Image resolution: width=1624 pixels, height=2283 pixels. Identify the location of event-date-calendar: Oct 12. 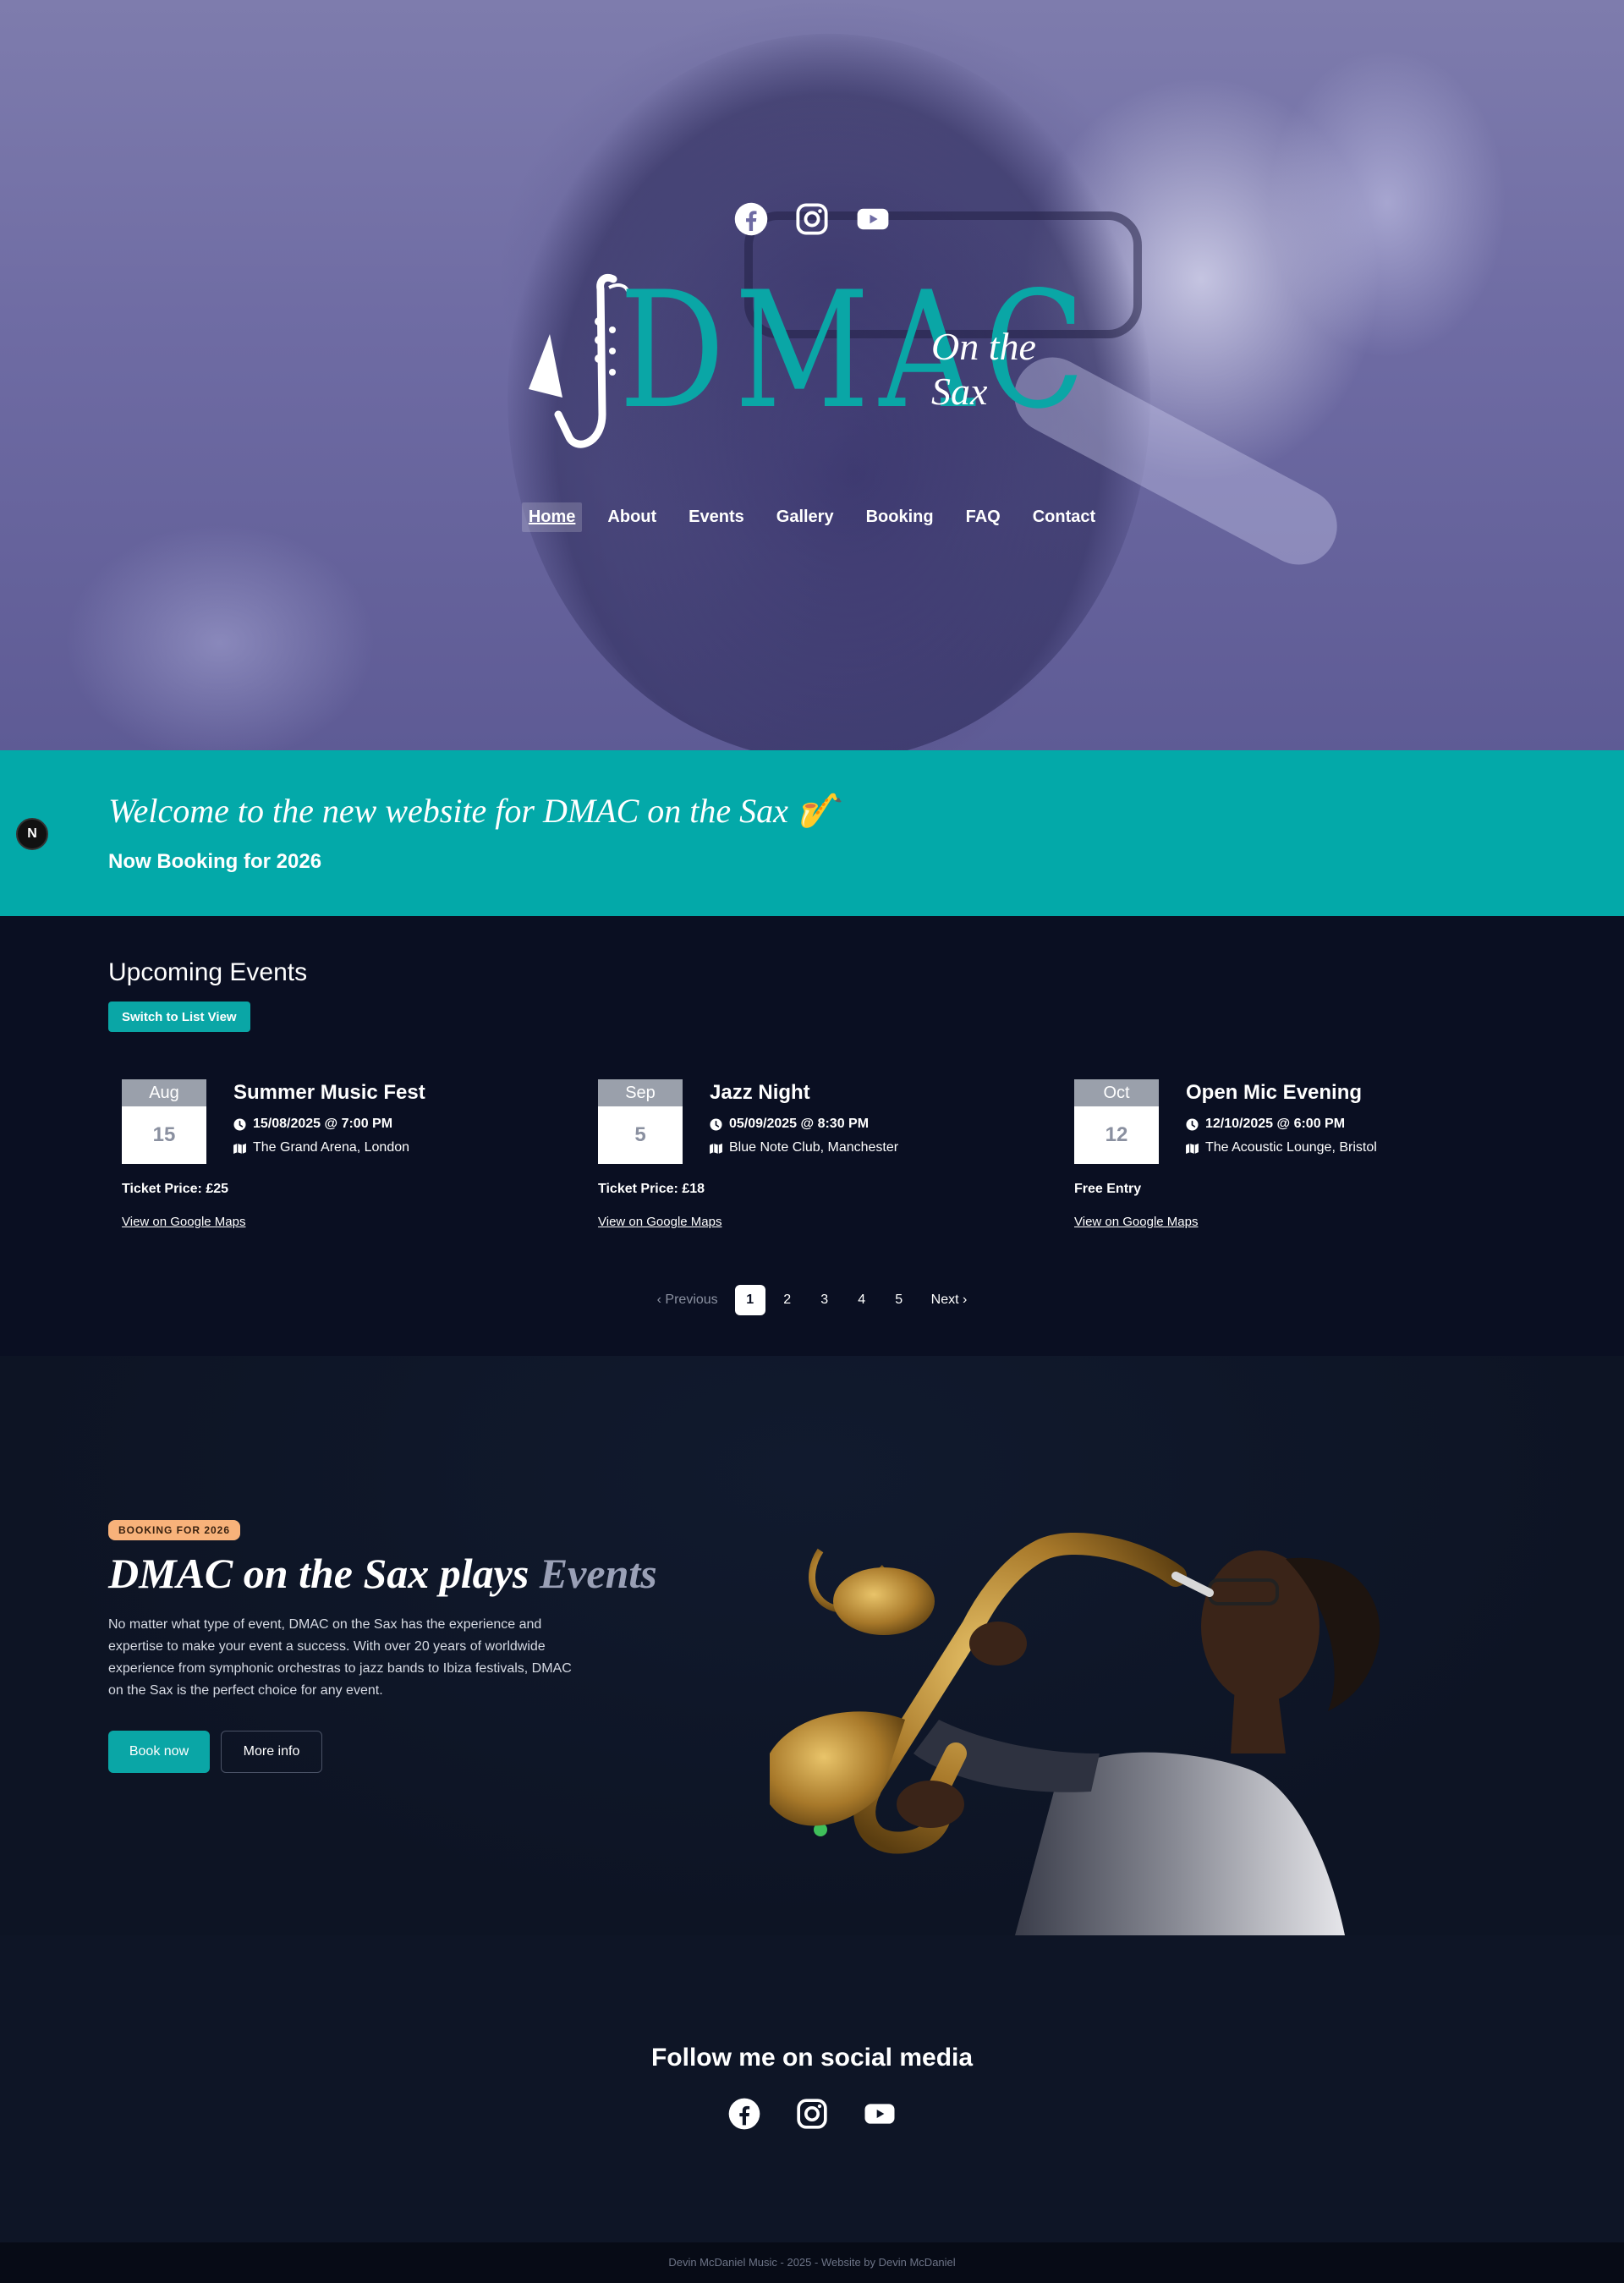
(1117, 1121).